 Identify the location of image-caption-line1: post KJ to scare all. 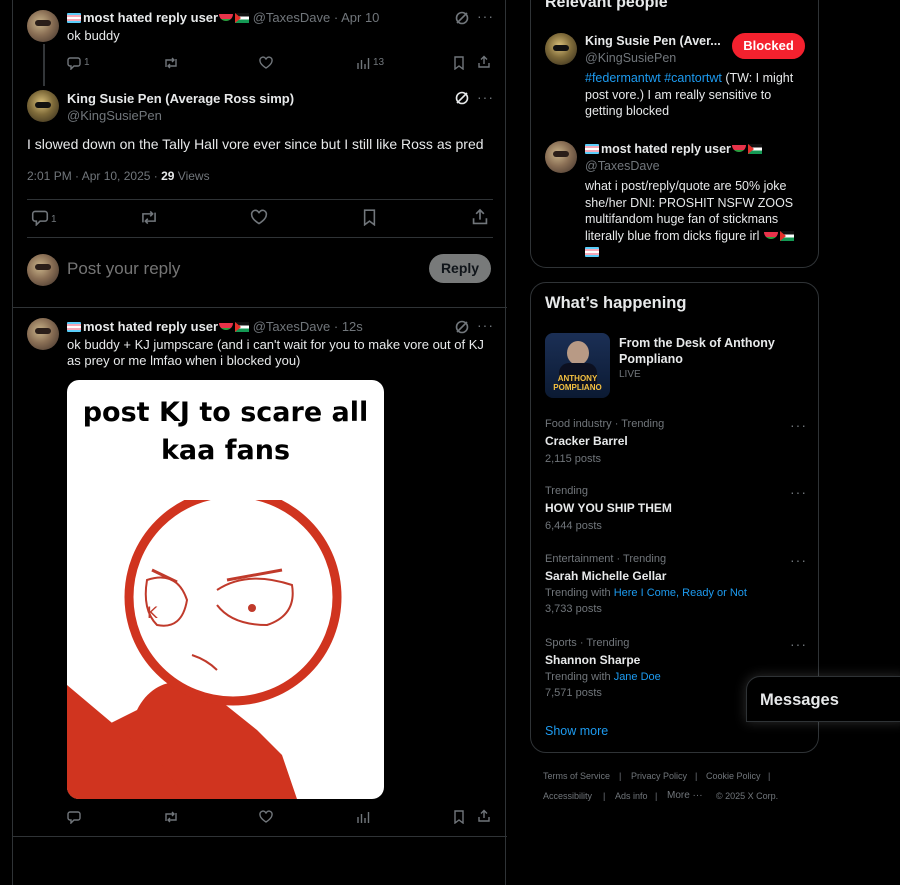
(225, 412).